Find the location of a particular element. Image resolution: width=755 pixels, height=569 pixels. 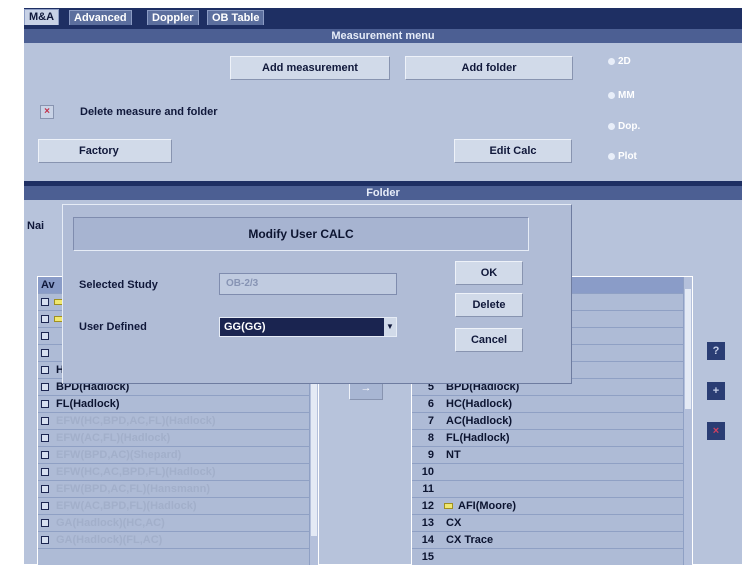

study-item-label: CX Trace is located at coordinates (470, 540).